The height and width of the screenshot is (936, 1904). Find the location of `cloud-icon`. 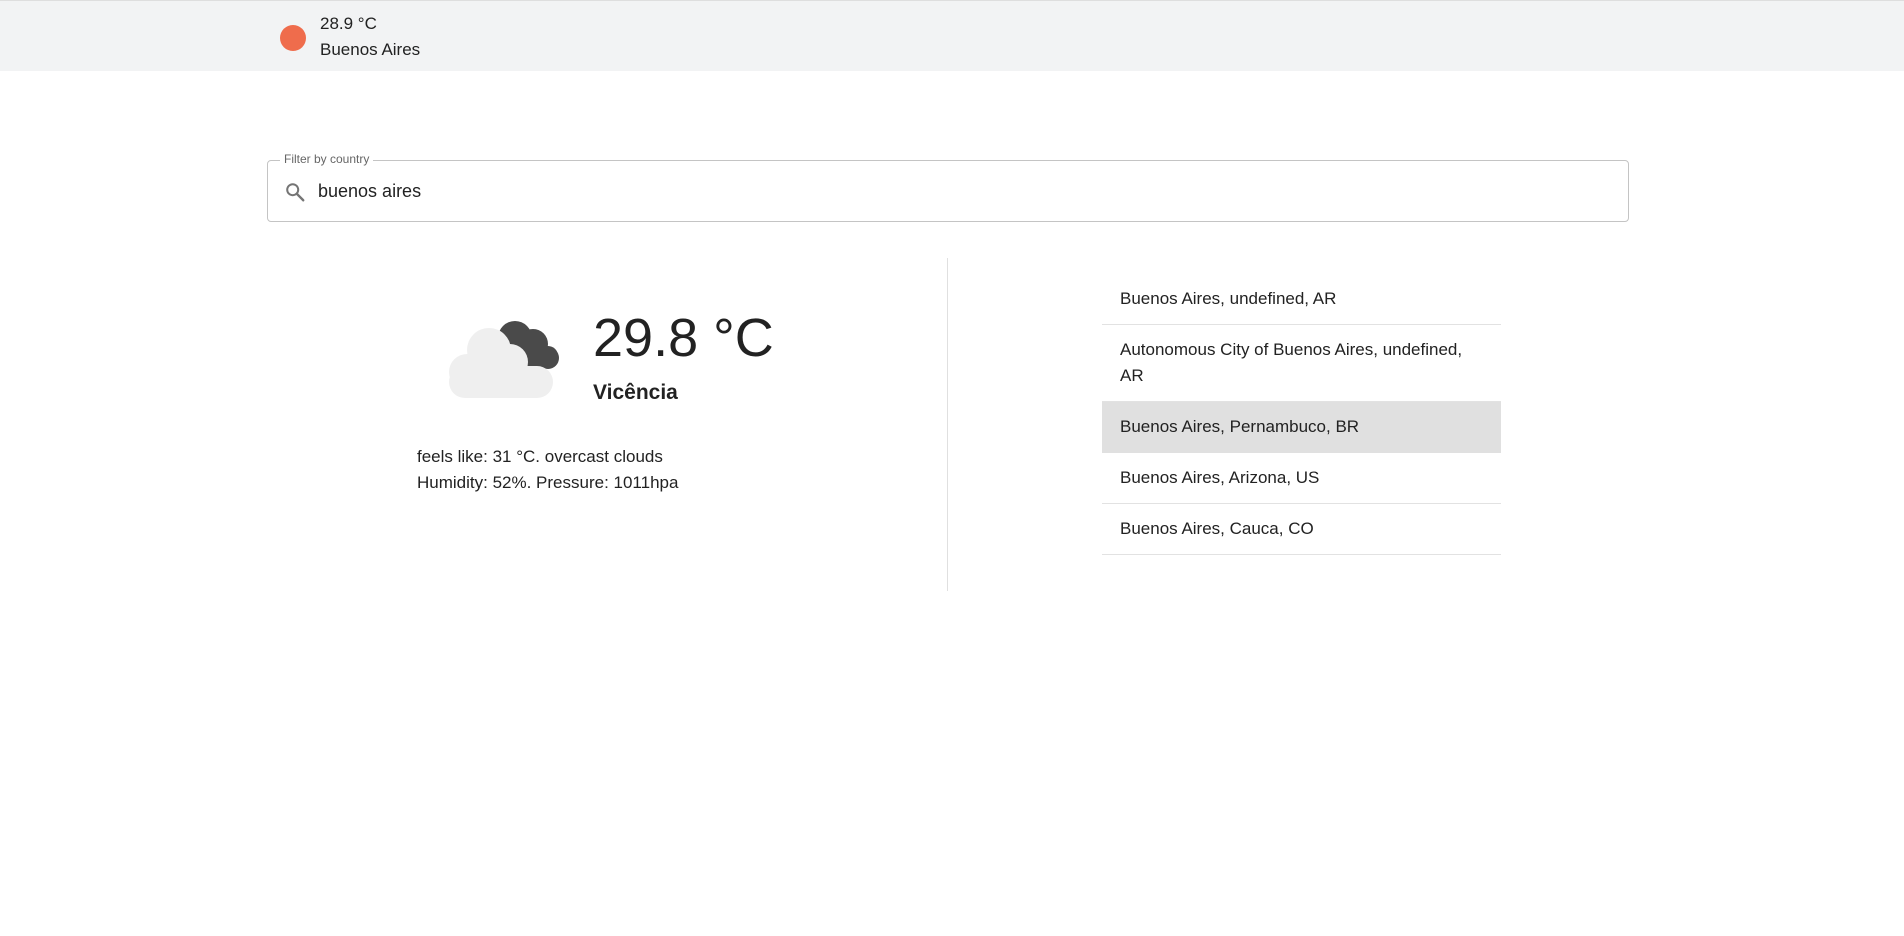

cloud-icon is located at coordinates (505, 355).